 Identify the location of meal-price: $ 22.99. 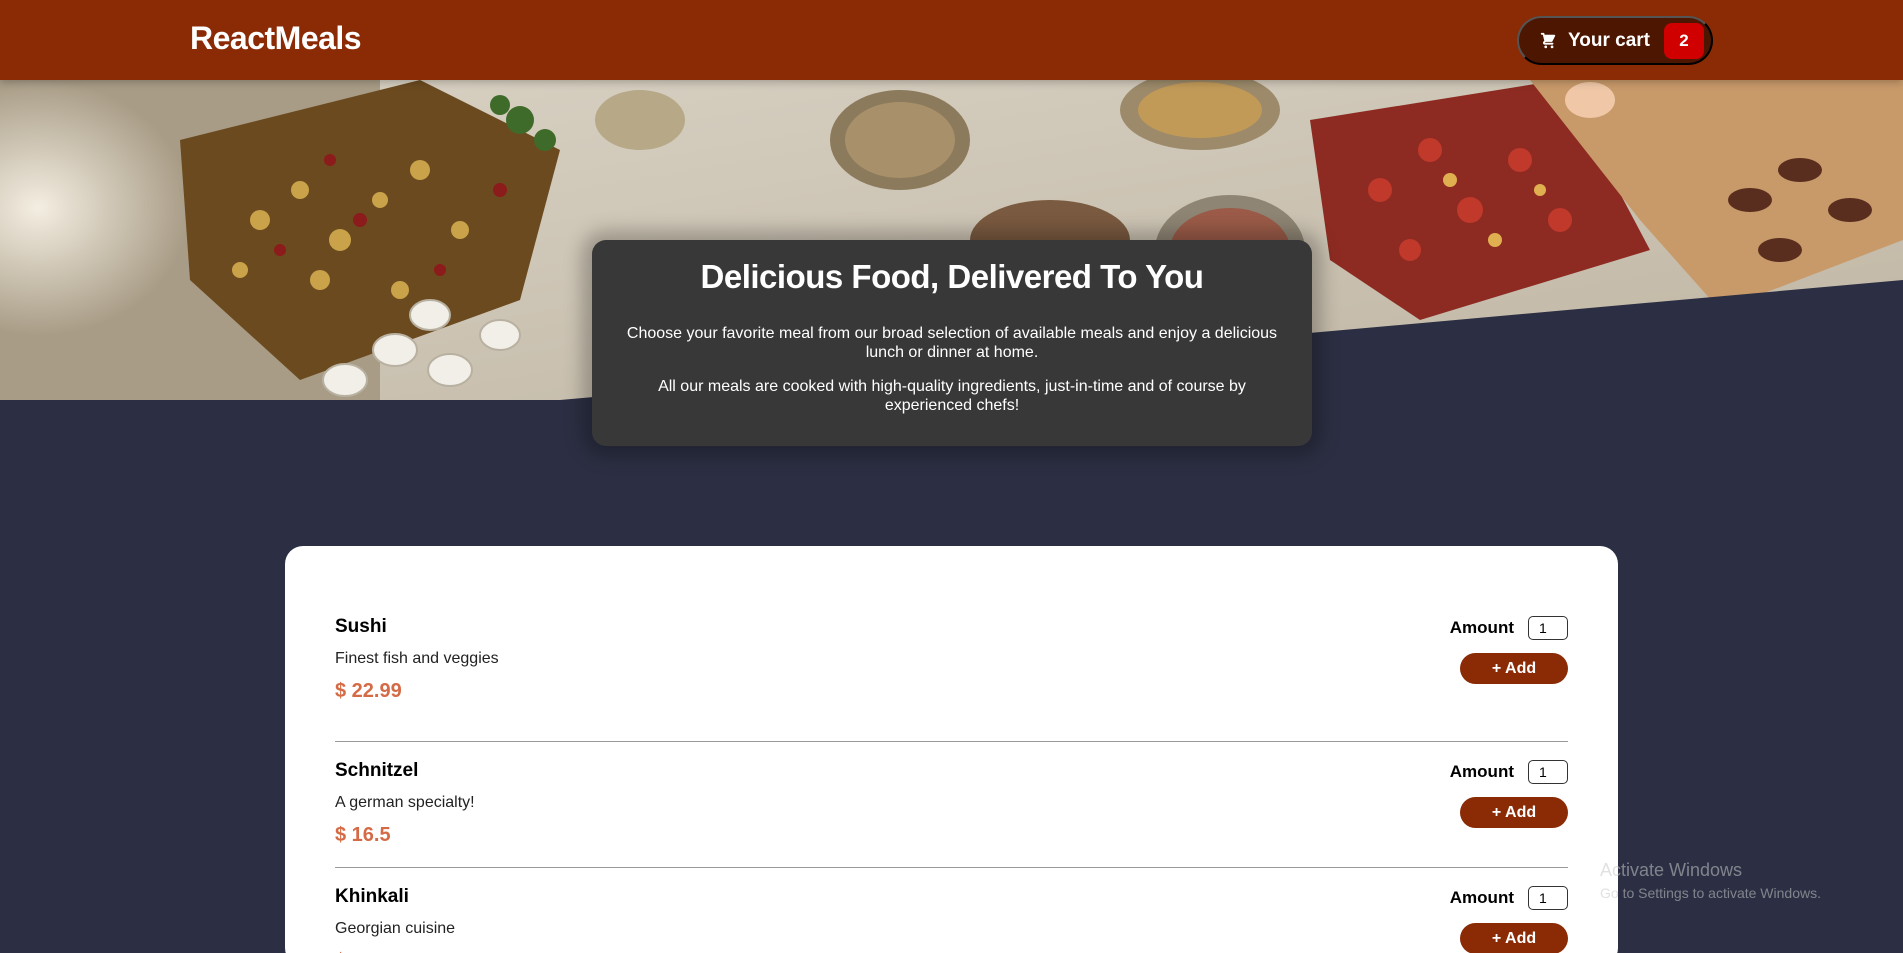
(368, 691).